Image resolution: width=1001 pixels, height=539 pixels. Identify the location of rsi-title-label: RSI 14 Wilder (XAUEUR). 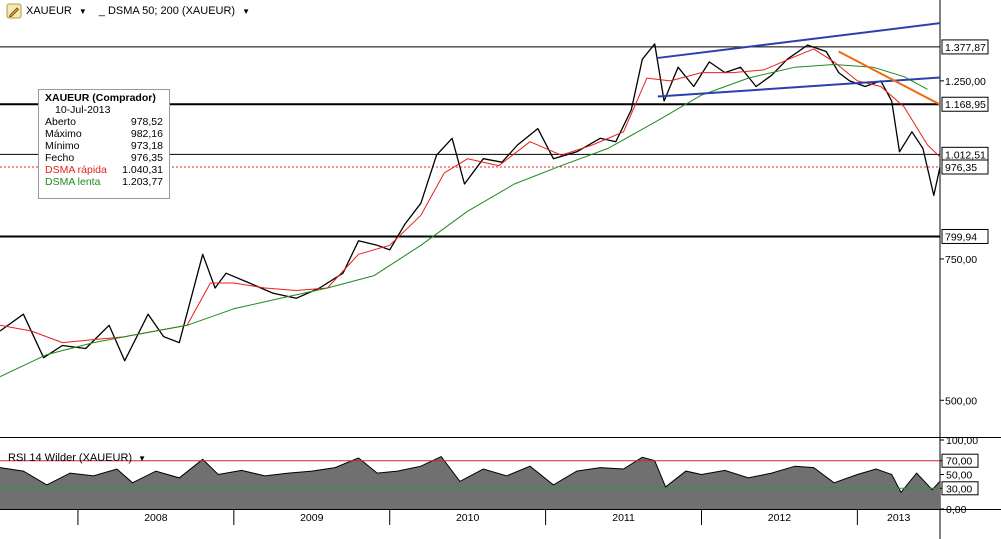
(70, 458).